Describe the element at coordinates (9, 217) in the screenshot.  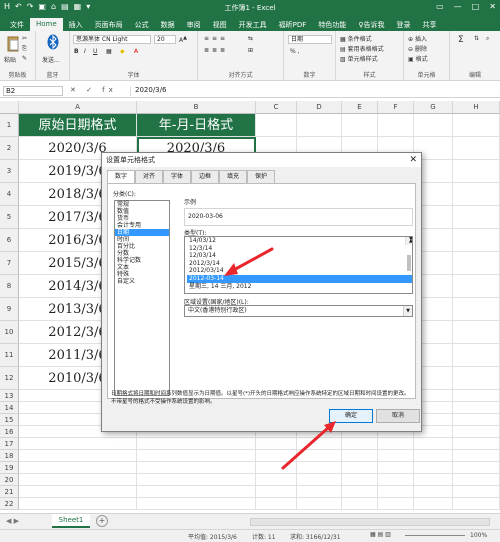
I see `row-header: 5` at that location.